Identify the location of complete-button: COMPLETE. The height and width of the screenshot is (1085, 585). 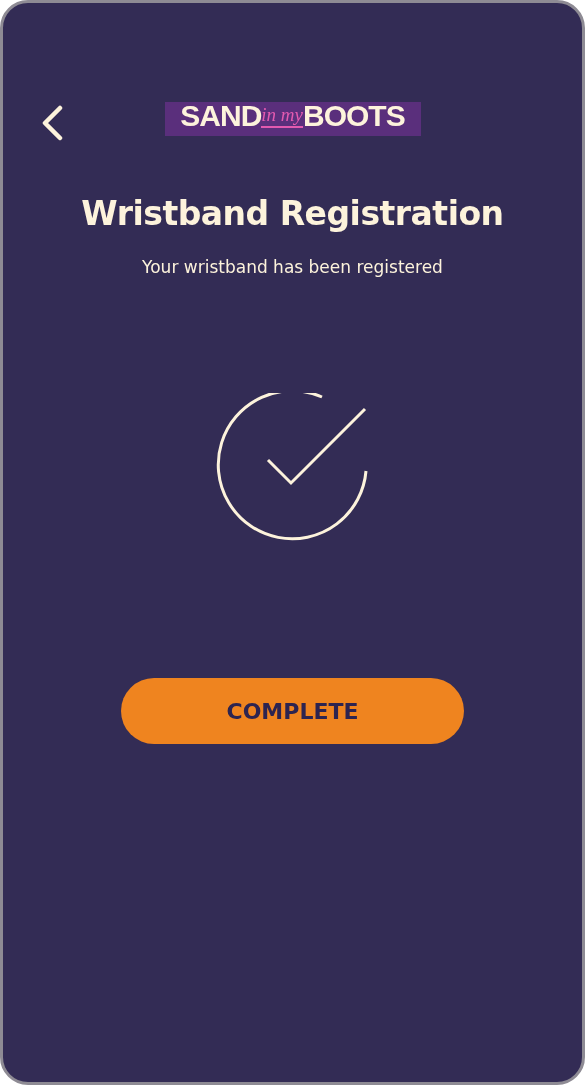
(292, 711).